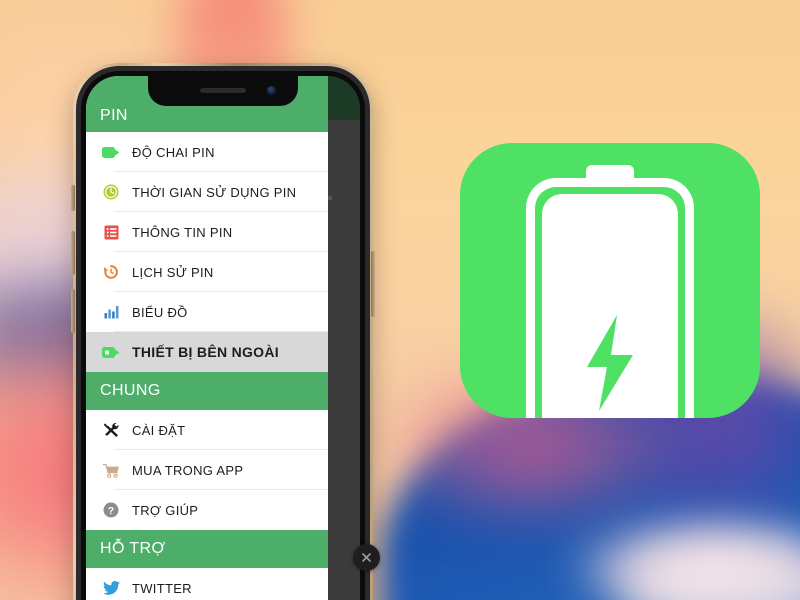  I want to click on menu-item-thiet-bi-ben-ngoai: THIẾT BỊ BÊN NGOÀI, so click(207, 352).